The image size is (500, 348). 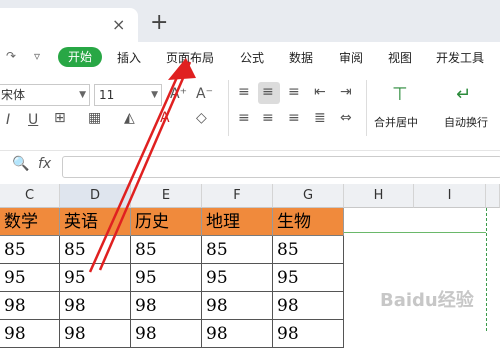 What do you see at coordinates (44, 164) in the screenshot?
I see `fx-label: fx` at bounding box center [44, 164].